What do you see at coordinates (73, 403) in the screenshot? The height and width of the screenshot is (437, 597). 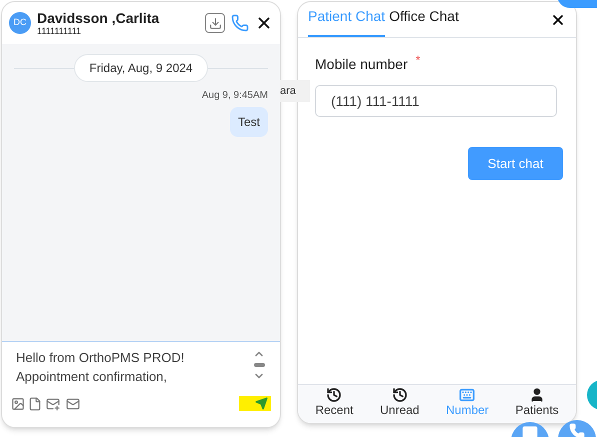 I see `mail-icon` at bounding box center [73, 403].